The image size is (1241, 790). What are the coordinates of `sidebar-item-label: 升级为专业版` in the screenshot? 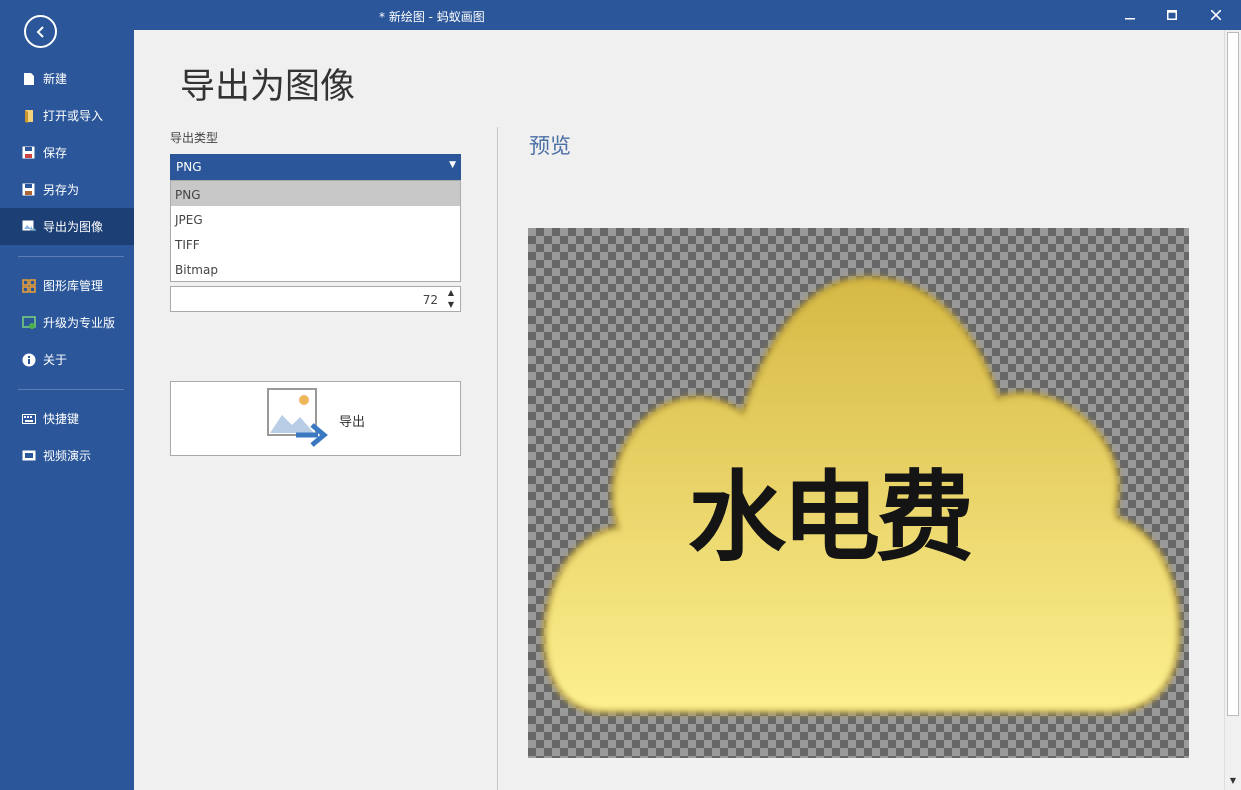 It's located at (79, 323).